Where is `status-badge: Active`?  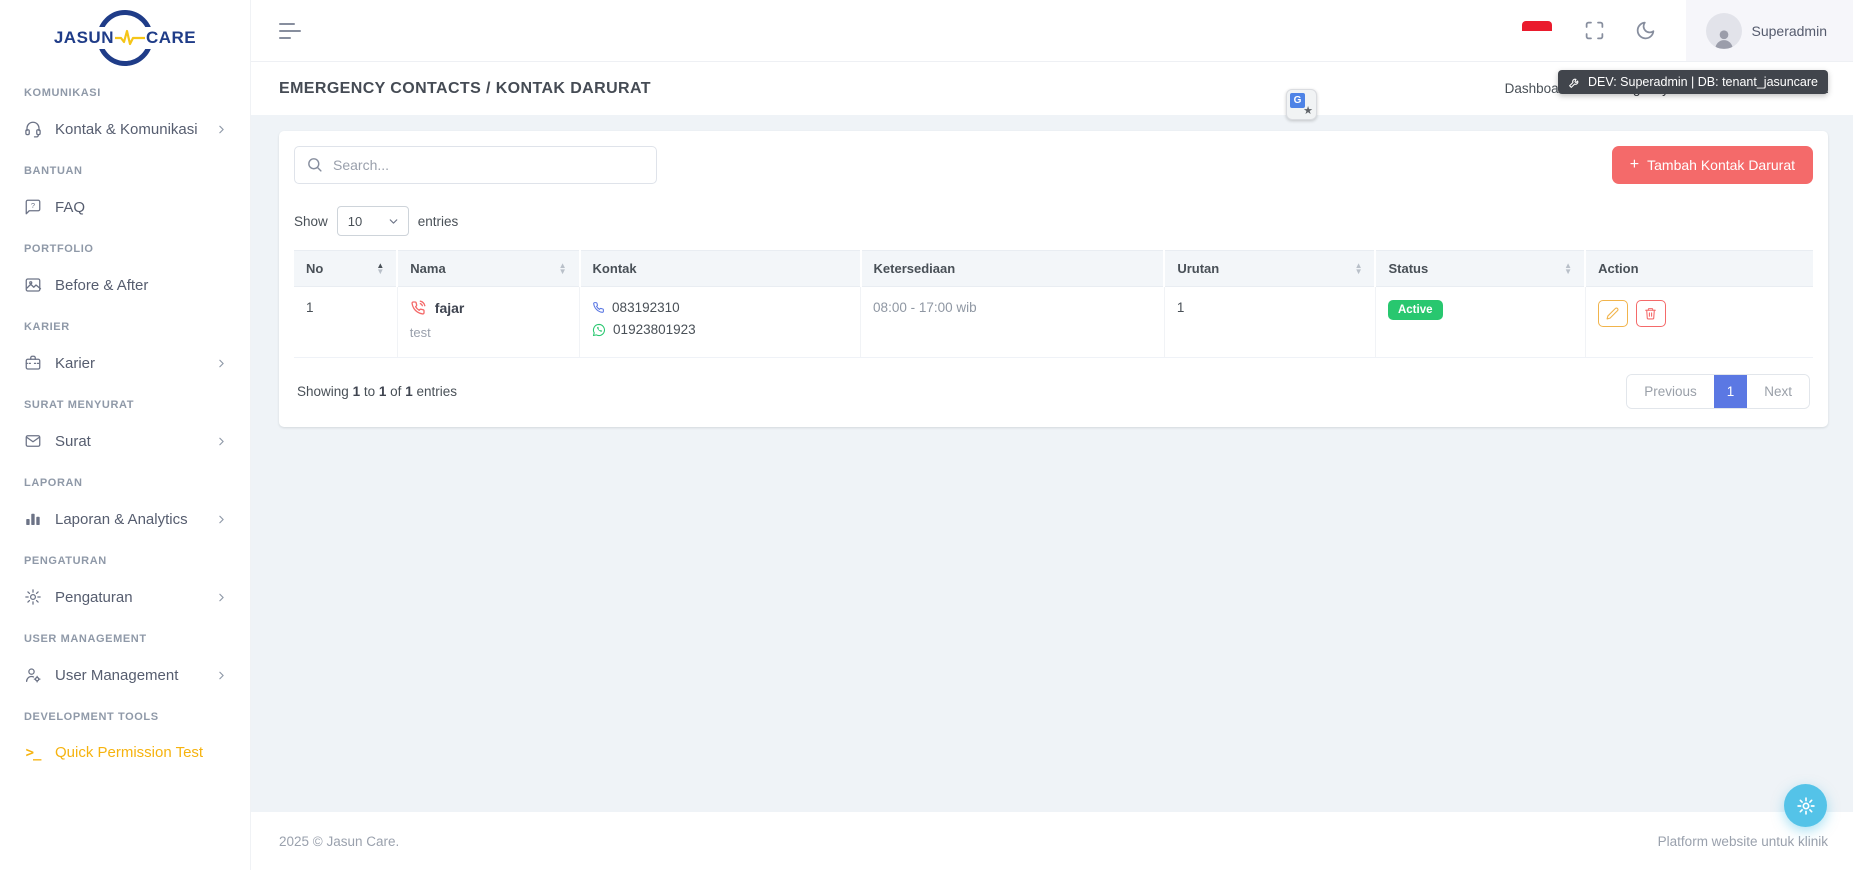 status-badge: Active is located at coordinates (1415, 310).